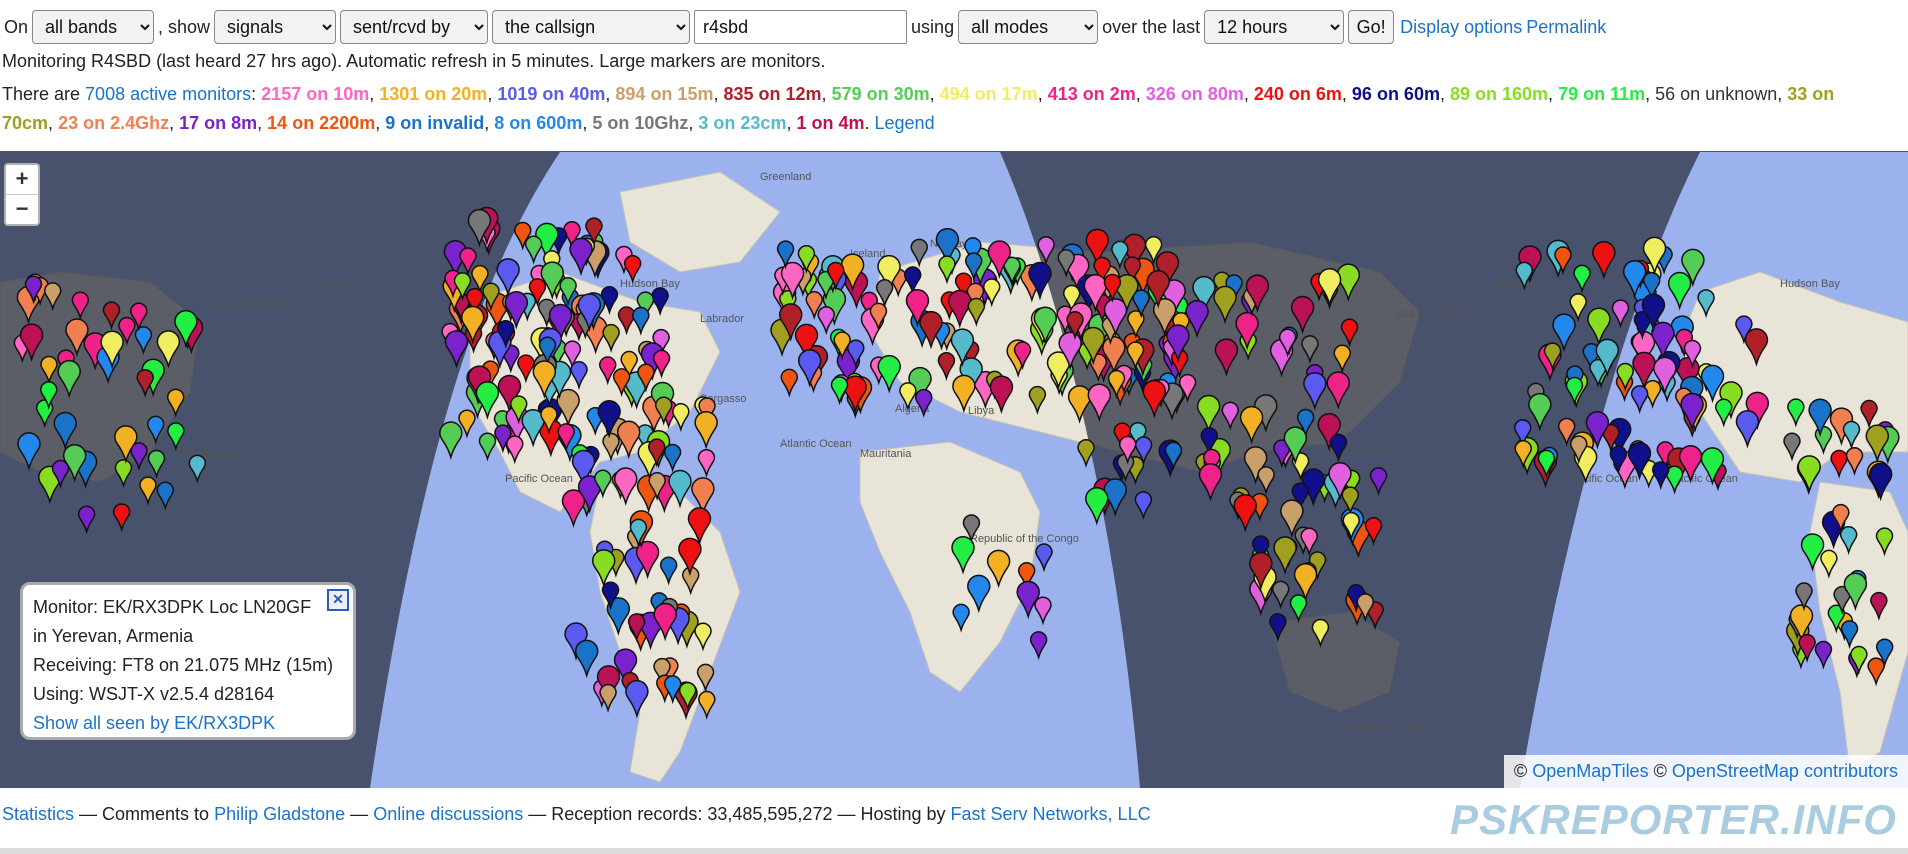  Describe the element at coordinates (664, 94) in the screenshot. I see `band-count: 894 on 15m` at that location.